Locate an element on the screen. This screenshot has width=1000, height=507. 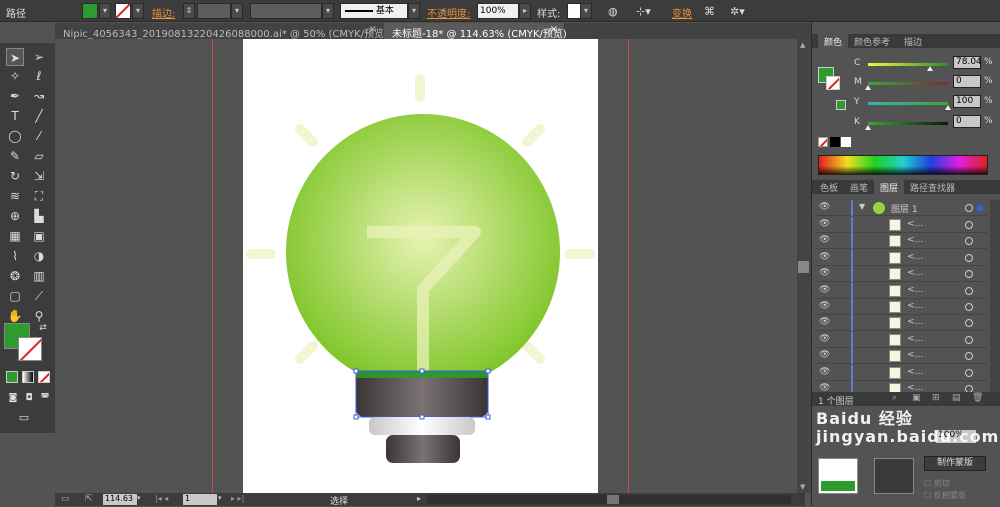
curvature-icon: ↝ is located at coordinates (39, 96).